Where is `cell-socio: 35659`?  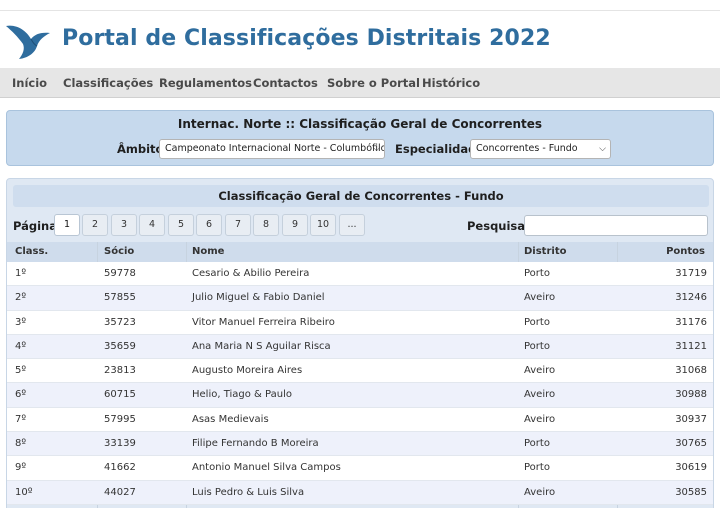 cell-socio: 35659 is located at coordinates (120, 346).